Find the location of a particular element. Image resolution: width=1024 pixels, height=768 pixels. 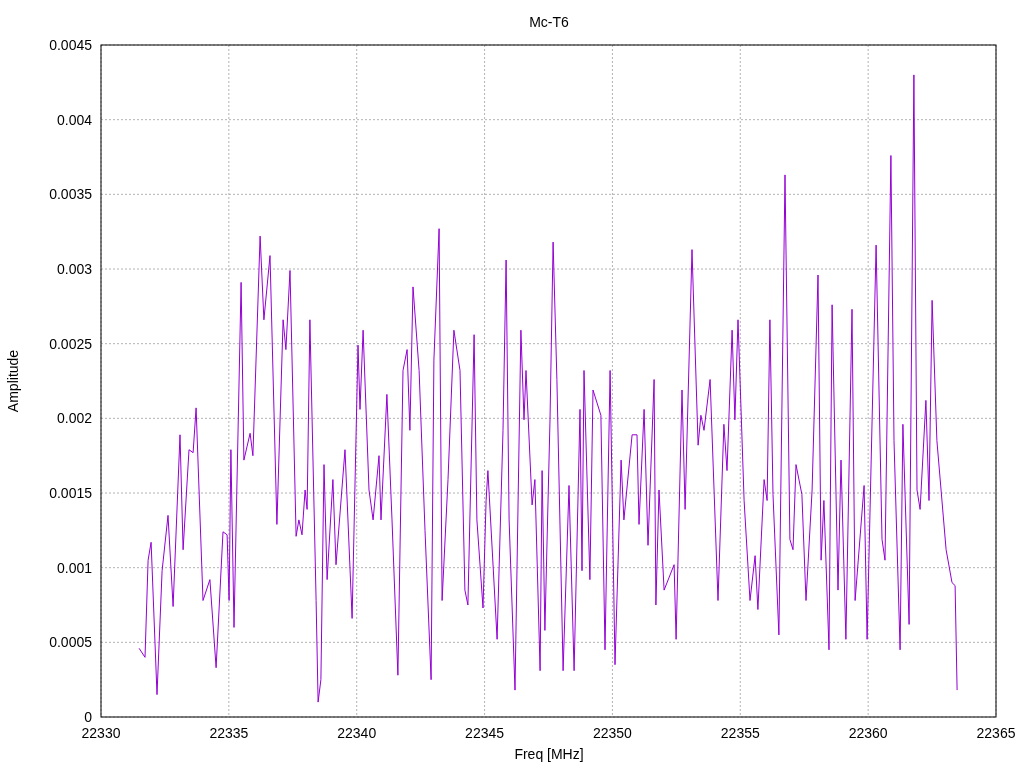

x-tick-label: 22335 is located at coordinates (229, 733).